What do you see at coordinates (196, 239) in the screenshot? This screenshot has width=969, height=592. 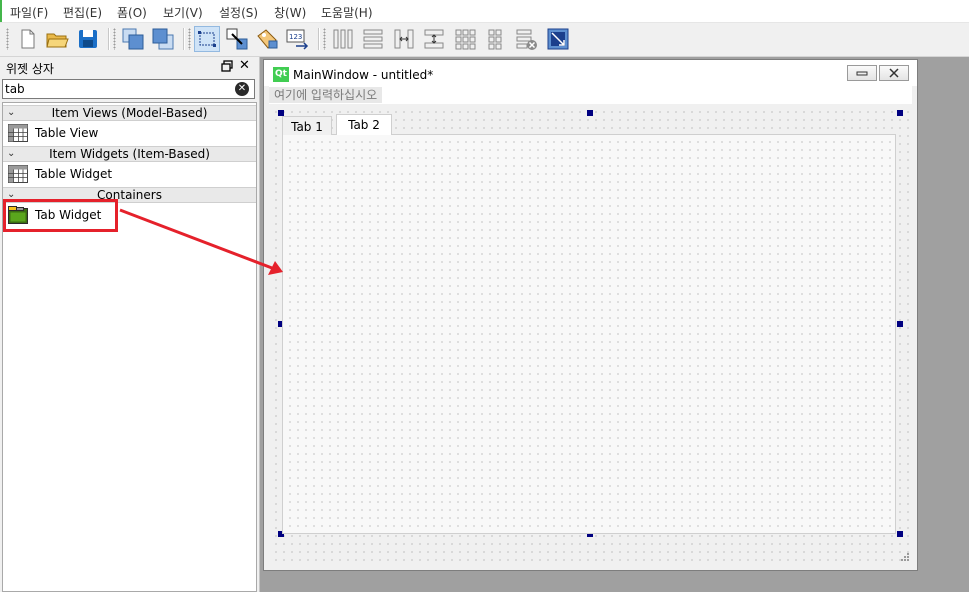 I see `arrow-line` at bounding box center [196, 239].